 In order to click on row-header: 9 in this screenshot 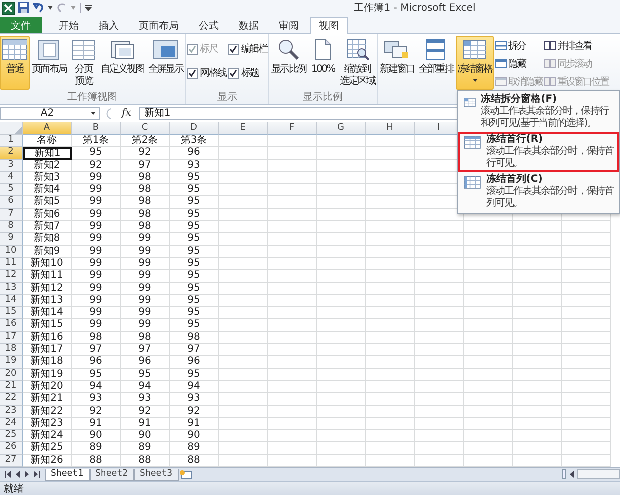, I will do `click(11, 239)`.